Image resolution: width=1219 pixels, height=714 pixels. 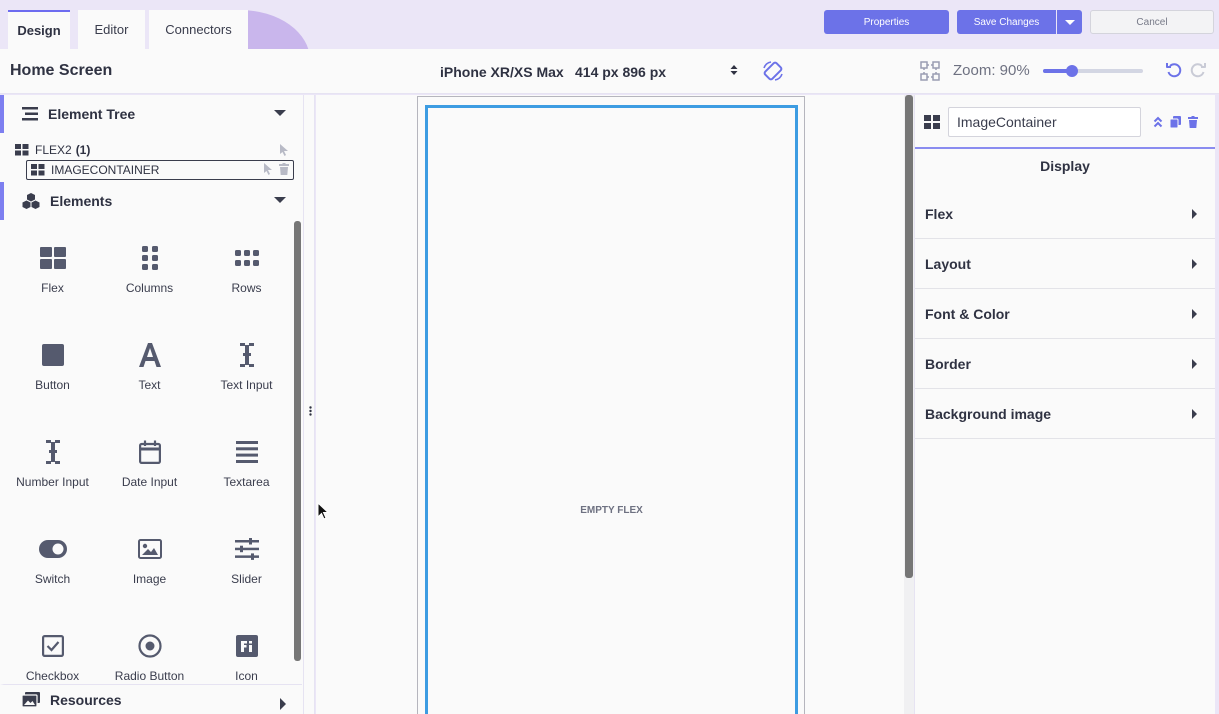 What do you see at coordinates (154, 150) in the screenshot?
I see `tree-node-flex2: FLEX2 (1)` at bounding box center [154, 150].